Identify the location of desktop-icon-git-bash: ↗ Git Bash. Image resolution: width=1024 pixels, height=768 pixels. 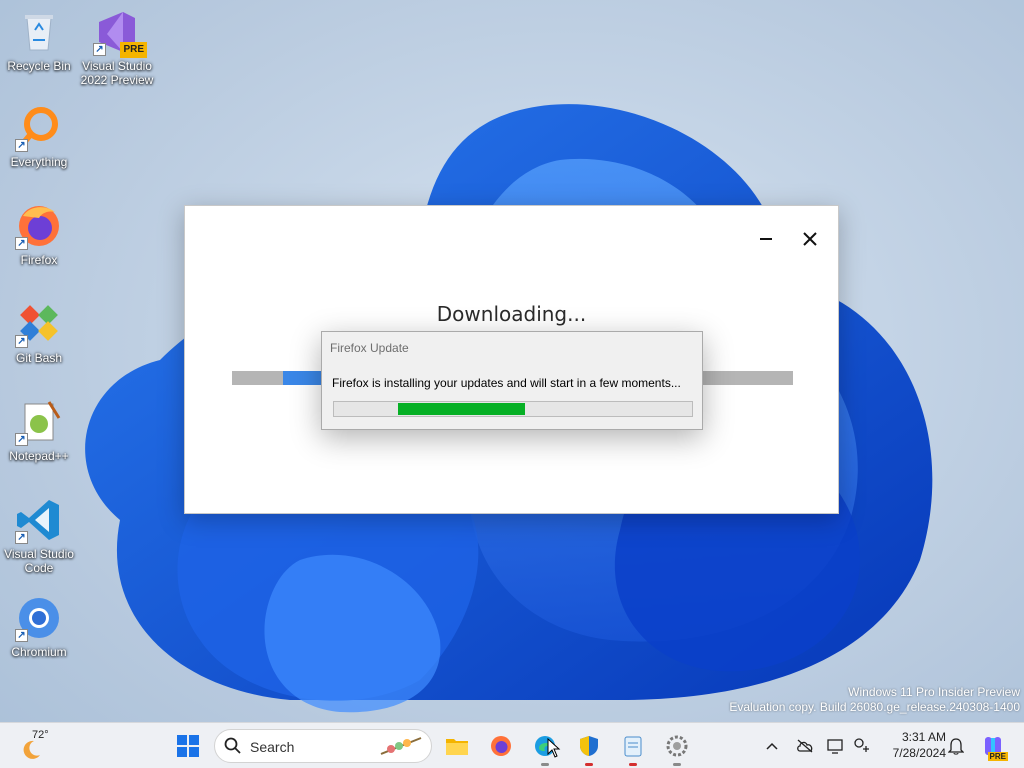
(39, 332).